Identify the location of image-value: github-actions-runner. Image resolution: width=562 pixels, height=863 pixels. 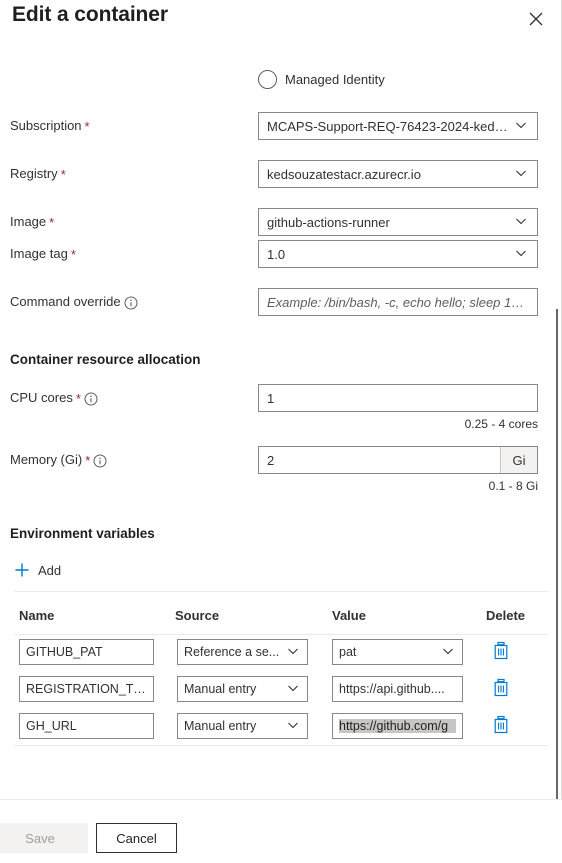
(328, 222).